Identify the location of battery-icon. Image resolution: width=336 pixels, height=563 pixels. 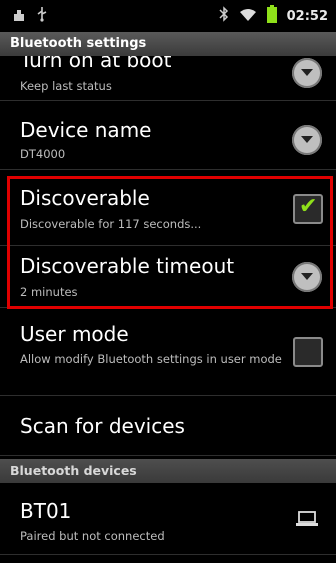
(271, 16).